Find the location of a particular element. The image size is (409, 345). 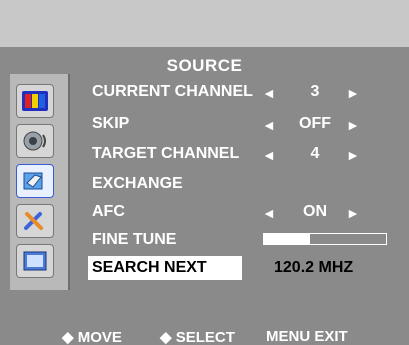

menu-title: SOURCE is located at coordinates (204, 65).